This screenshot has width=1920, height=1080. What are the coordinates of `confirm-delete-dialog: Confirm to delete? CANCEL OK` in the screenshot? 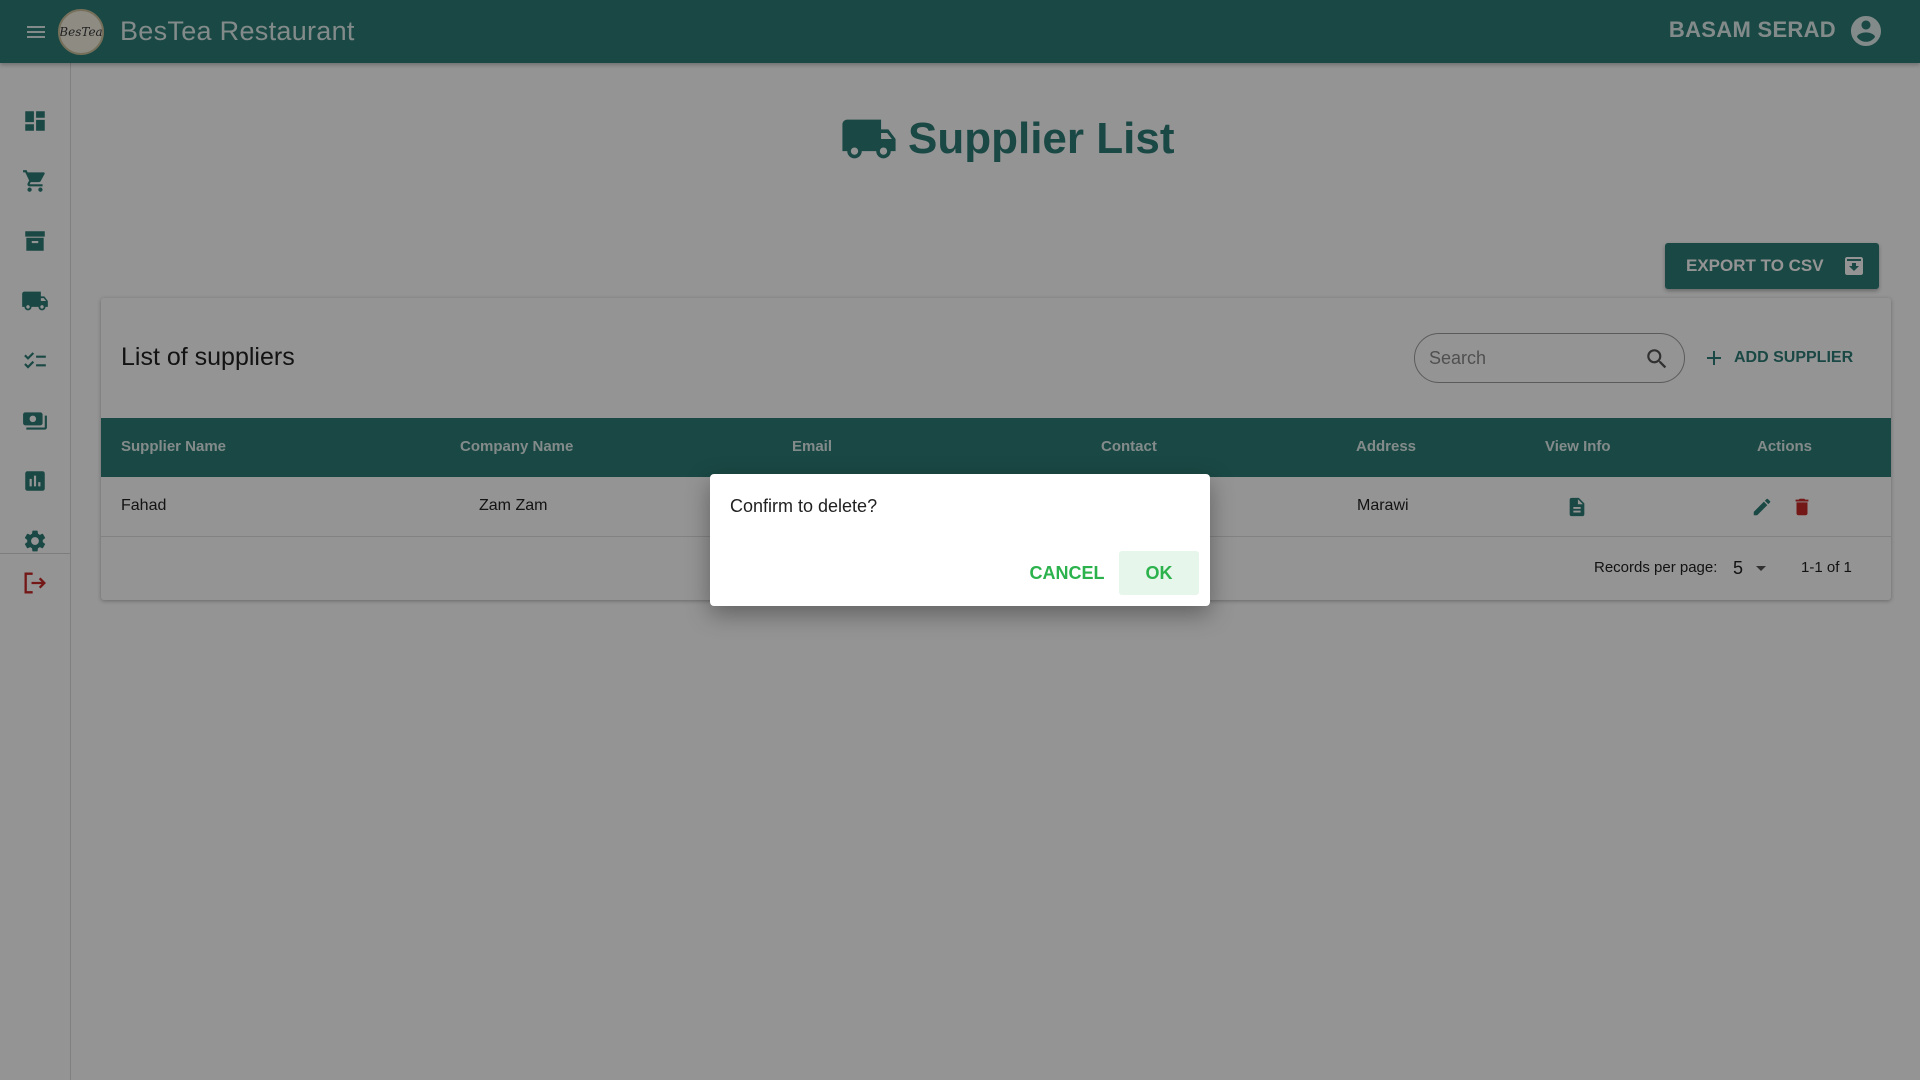 It's located at (960, 540).